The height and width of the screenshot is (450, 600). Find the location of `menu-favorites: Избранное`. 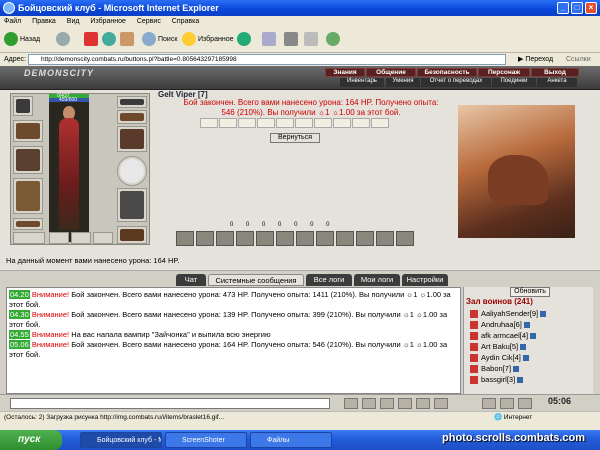

menu-favorites: Избранное is located at coordinates (107, 21).